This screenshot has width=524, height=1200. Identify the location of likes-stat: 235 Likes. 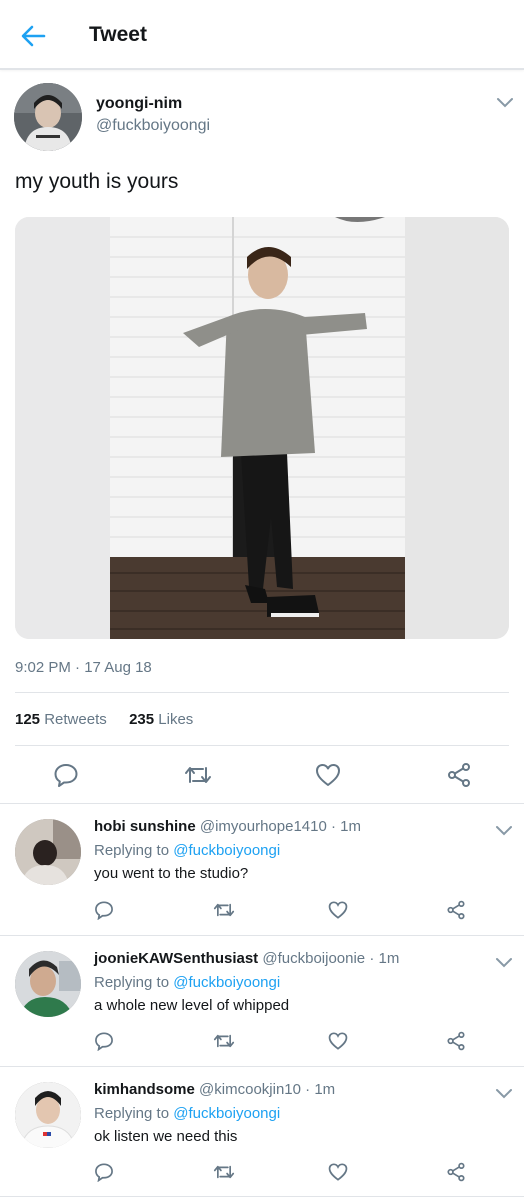
(161, 719).